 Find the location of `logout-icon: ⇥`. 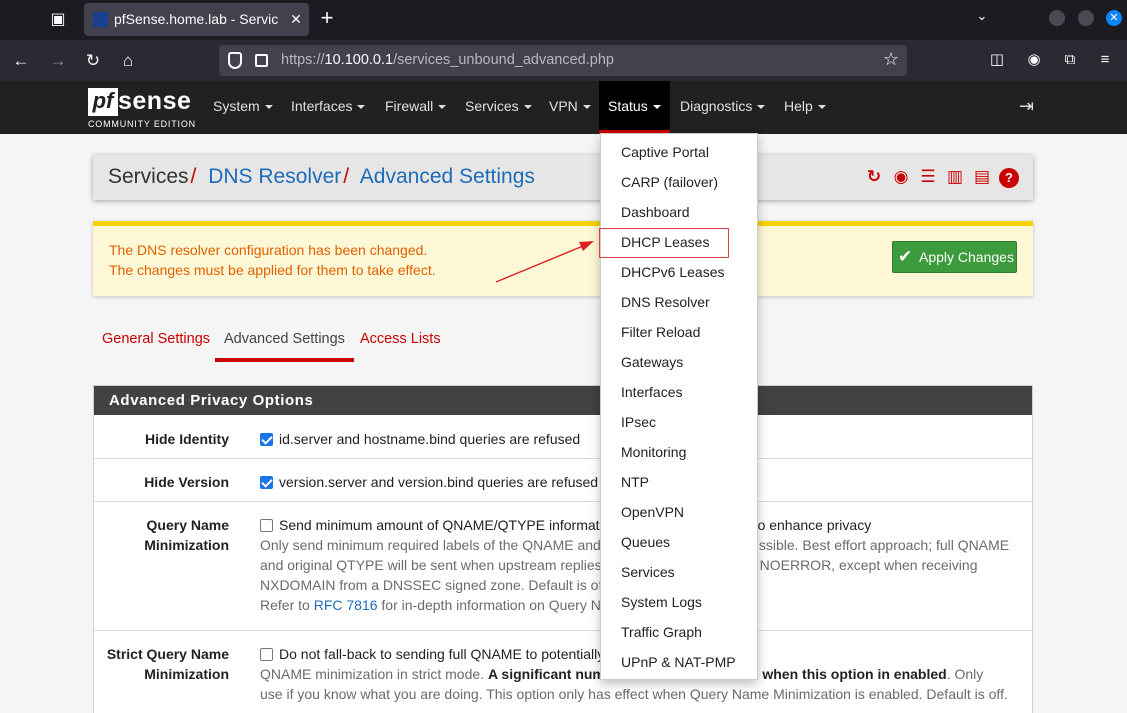

logout-icon: ⇥ is located at coordinates (1026, 106).